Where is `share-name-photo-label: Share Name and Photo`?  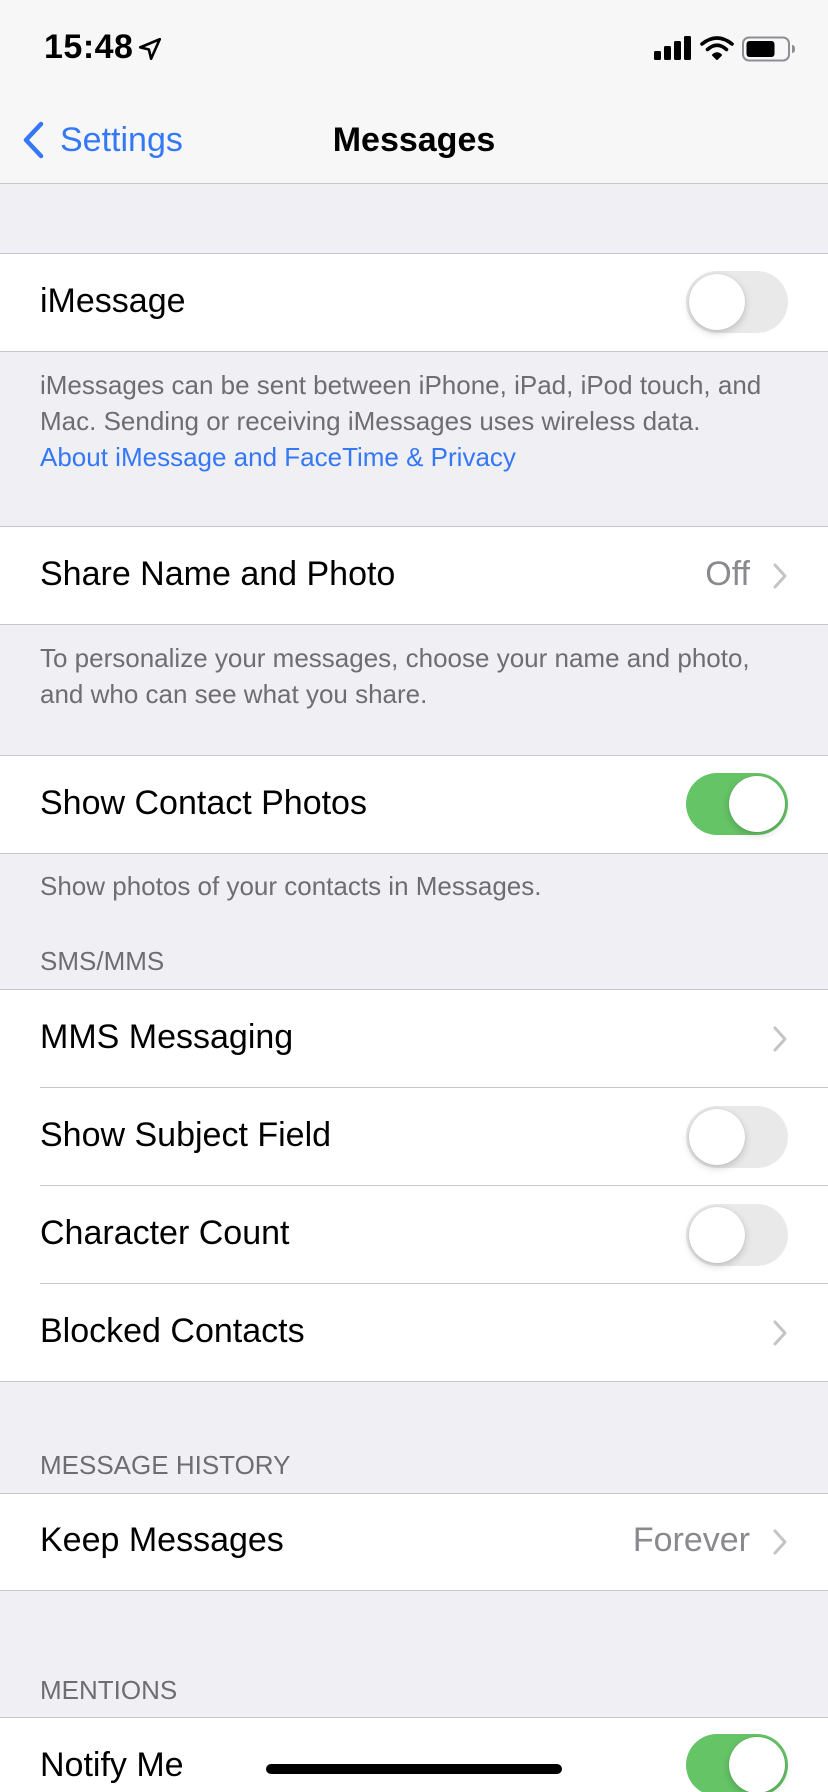 share-name-photo-label: Share Name and Photo is located at coordinates (218, 574).